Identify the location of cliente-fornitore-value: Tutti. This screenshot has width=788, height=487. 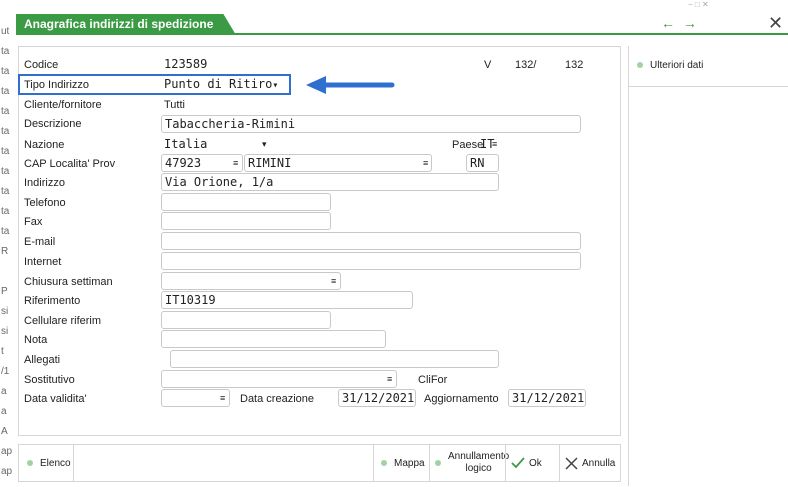
(174, 105).